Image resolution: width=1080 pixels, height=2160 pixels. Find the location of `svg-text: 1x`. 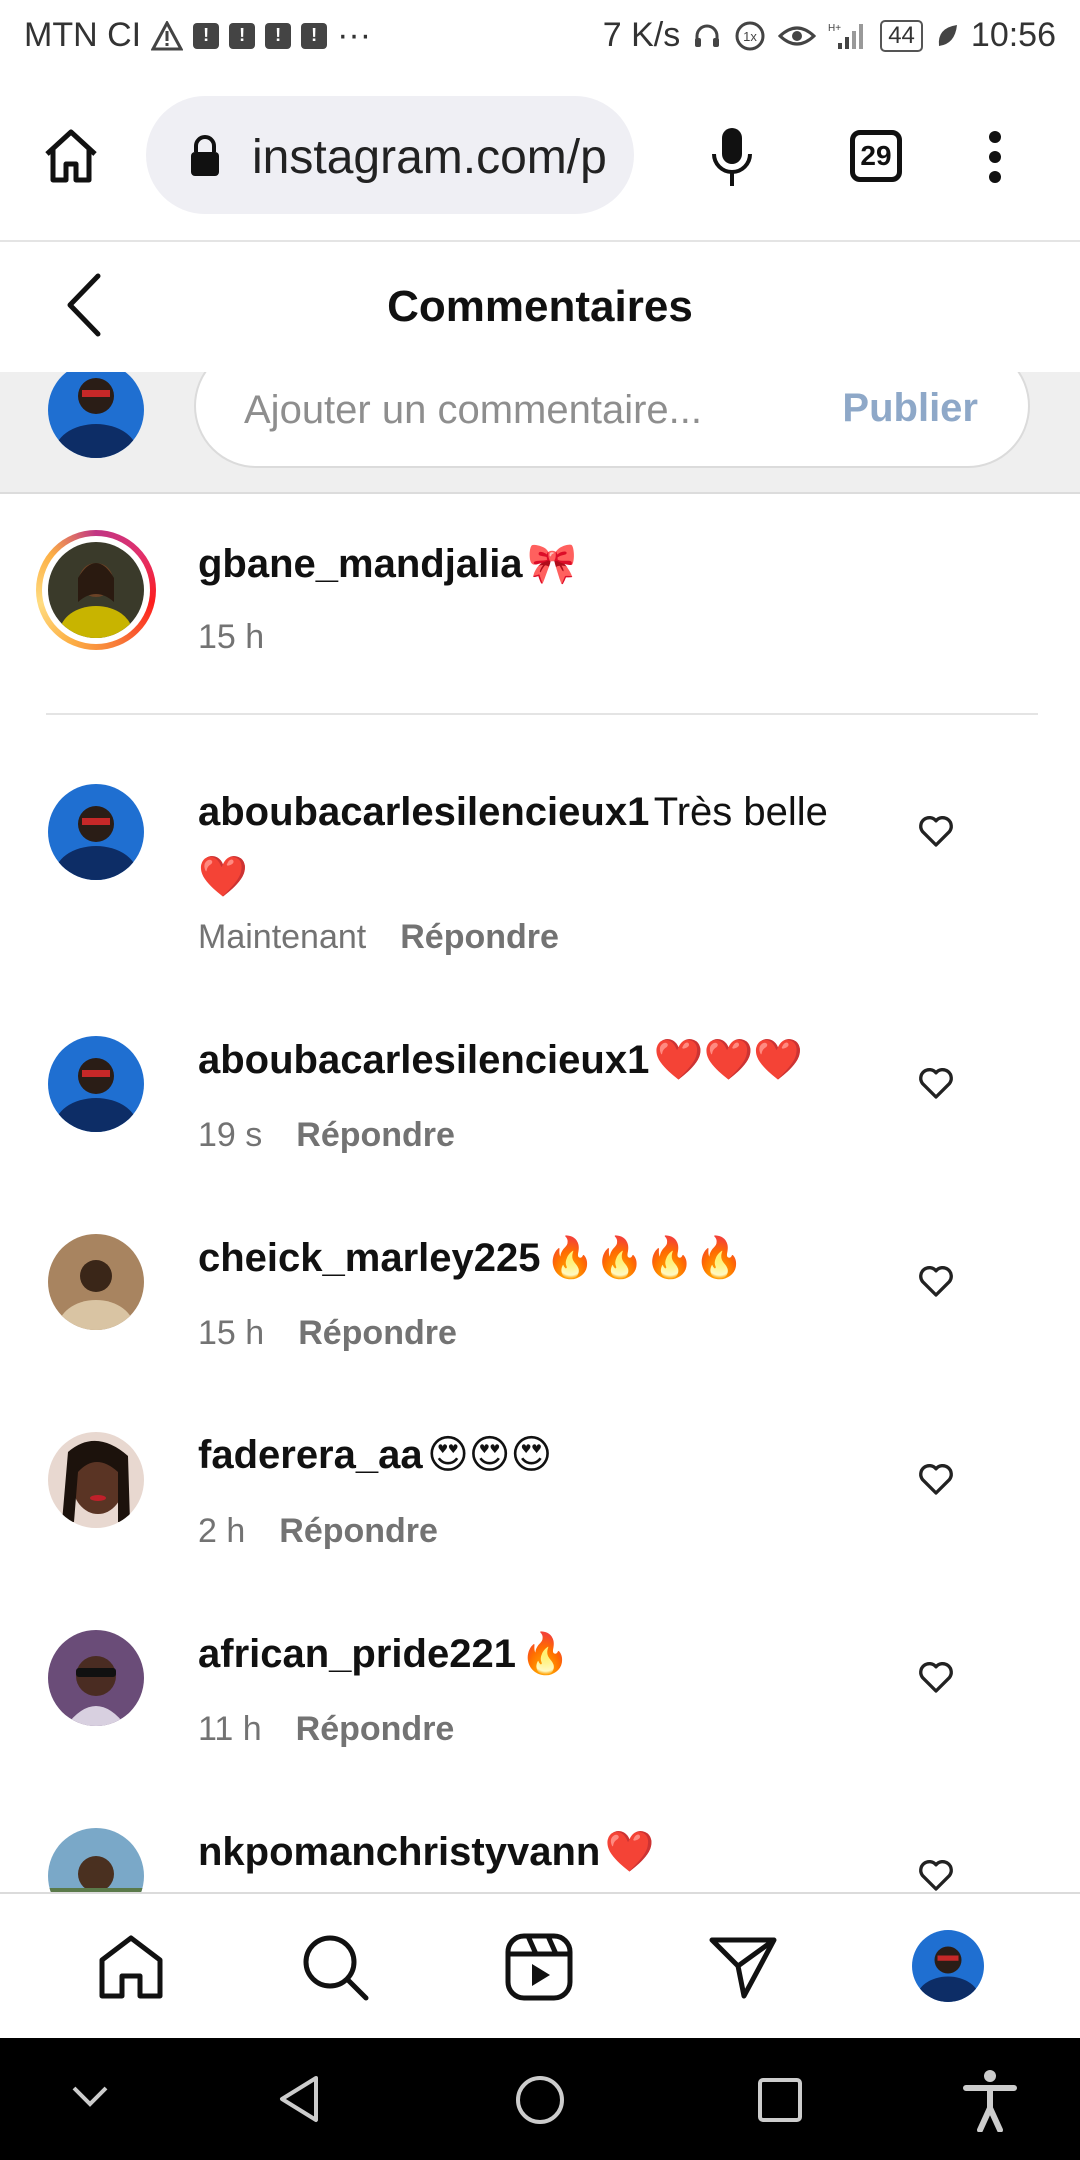

svg-text: 1x is located at coordinates (750, 36).